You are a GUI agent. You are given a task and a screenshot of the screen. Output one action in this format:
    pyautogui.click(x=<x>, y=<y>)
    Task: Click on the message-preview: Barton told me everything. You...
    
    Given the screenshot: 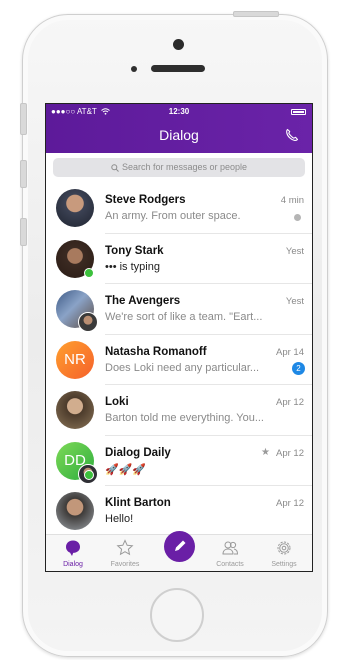 What is the action you would take?
    pyautogui.click(x=184, y=418)
    